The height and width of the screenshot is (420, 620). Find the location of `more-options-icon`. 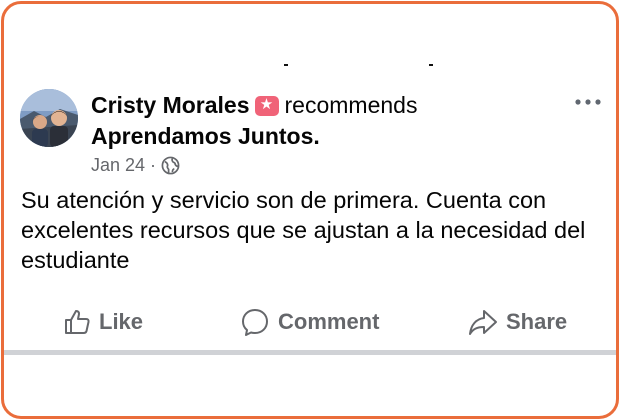

more-options-icon is located at coordinates (588, 102).